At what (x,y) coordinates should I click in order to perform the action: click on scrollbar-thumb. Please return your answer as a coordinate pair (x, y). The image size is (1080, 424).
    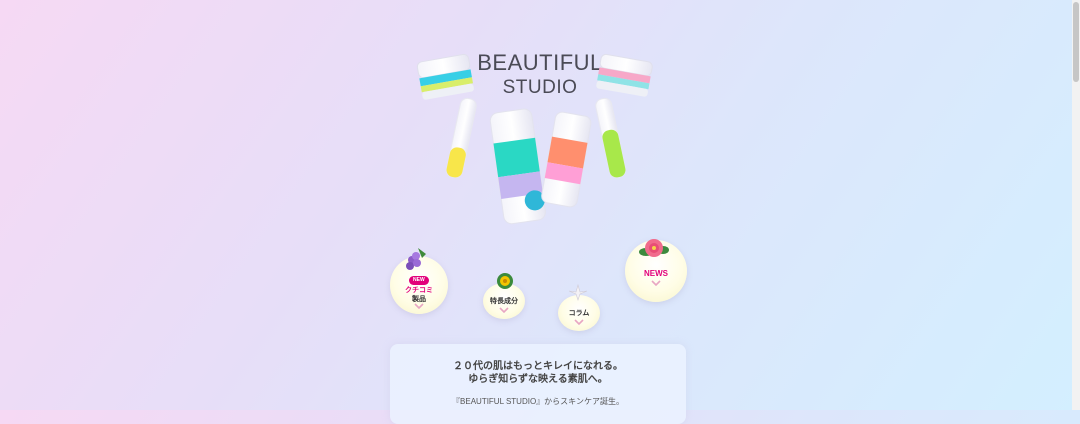
    Looking at the image, I should click on (1076, 42).